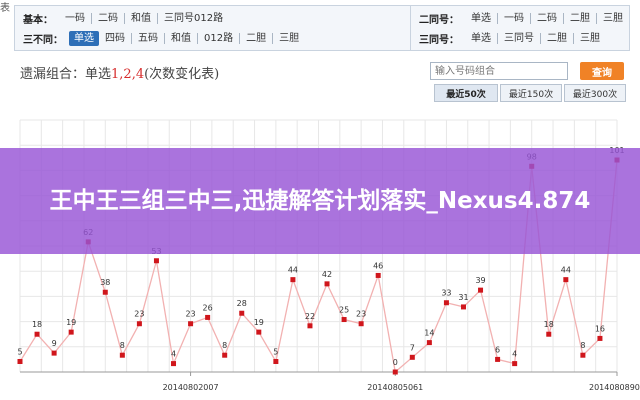 The image size is (640, 400). I want to click on data-label: 0, so click(395, 362).